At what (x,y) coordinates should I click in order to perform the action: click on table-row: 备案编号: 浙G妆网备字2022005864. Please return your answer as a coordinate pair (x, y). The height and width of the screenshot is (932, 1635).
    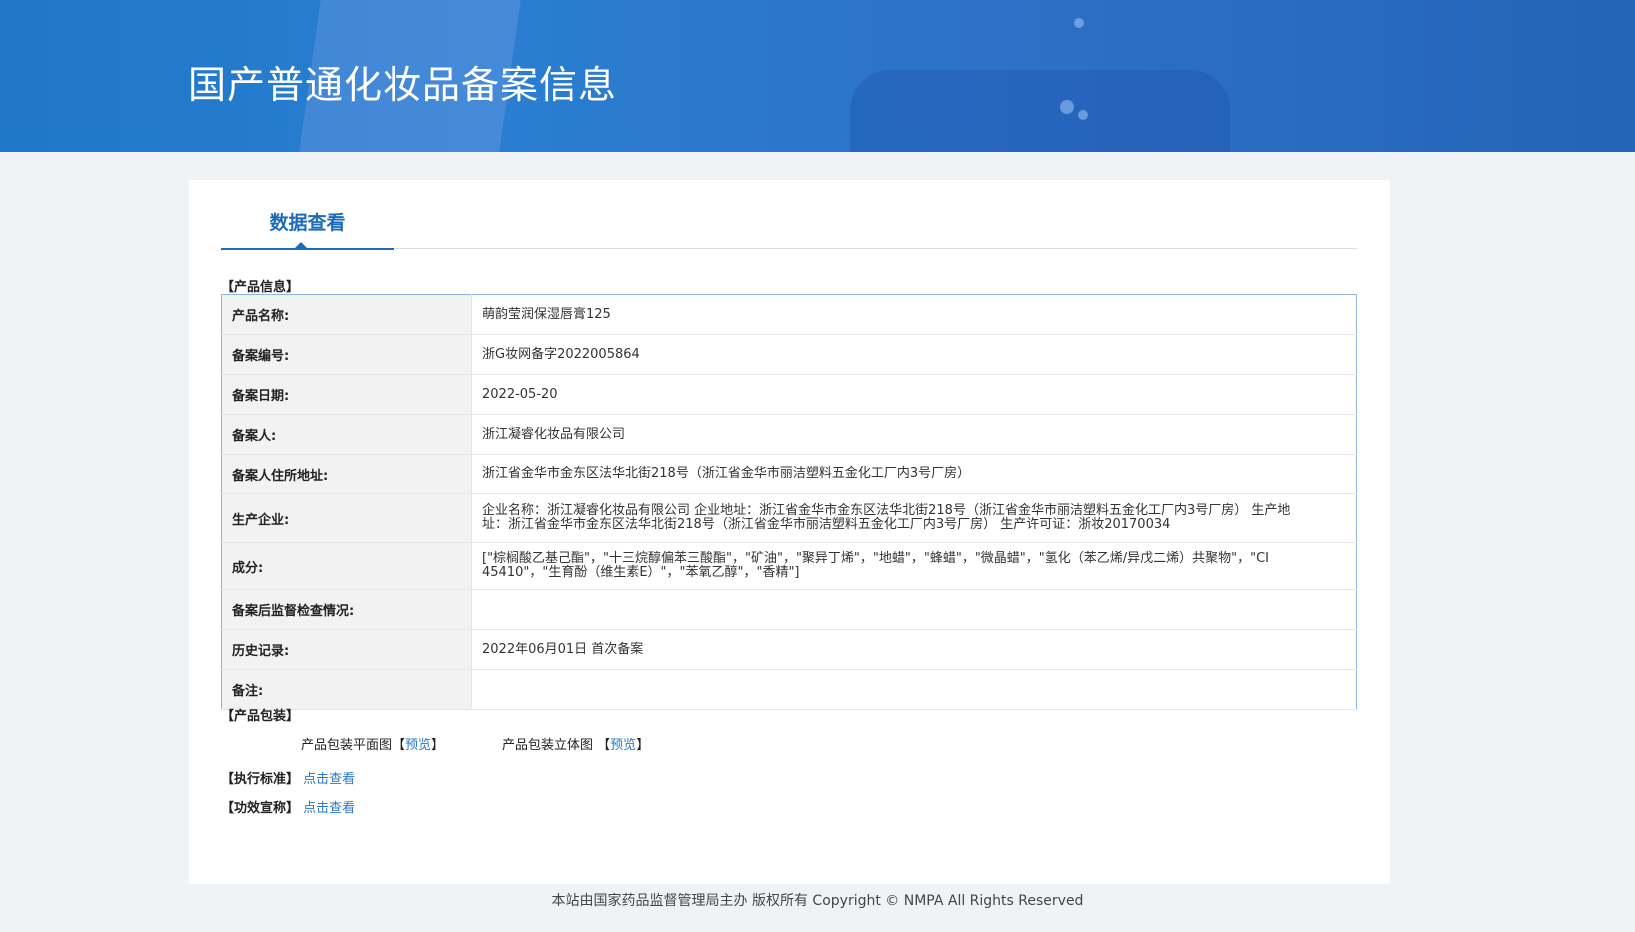
    Looking at the image, I should click on (789, 354).